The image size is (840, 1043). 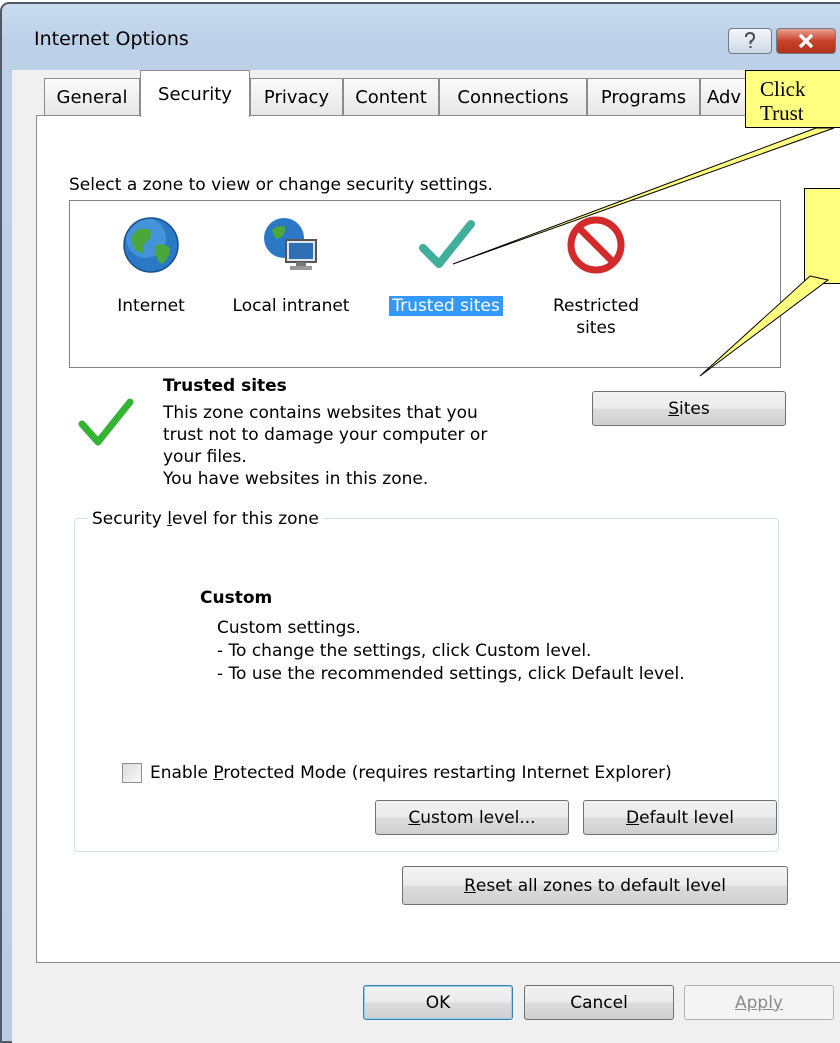 What do you see at coordinates (195, 93) in the screenshot?
I see `tab-security: Security` at bounding box center [195, 93].